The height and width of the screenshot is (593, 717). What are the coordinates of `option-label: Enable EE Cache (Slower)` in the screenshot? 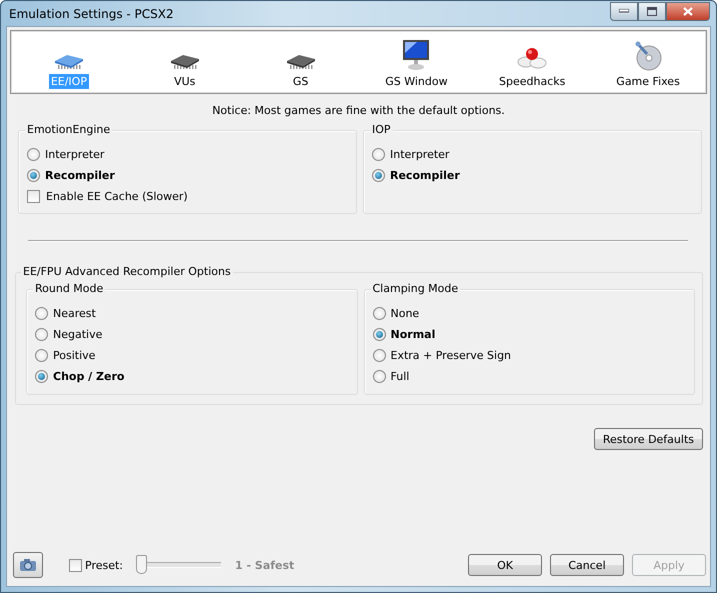 It's located at (117, 196).